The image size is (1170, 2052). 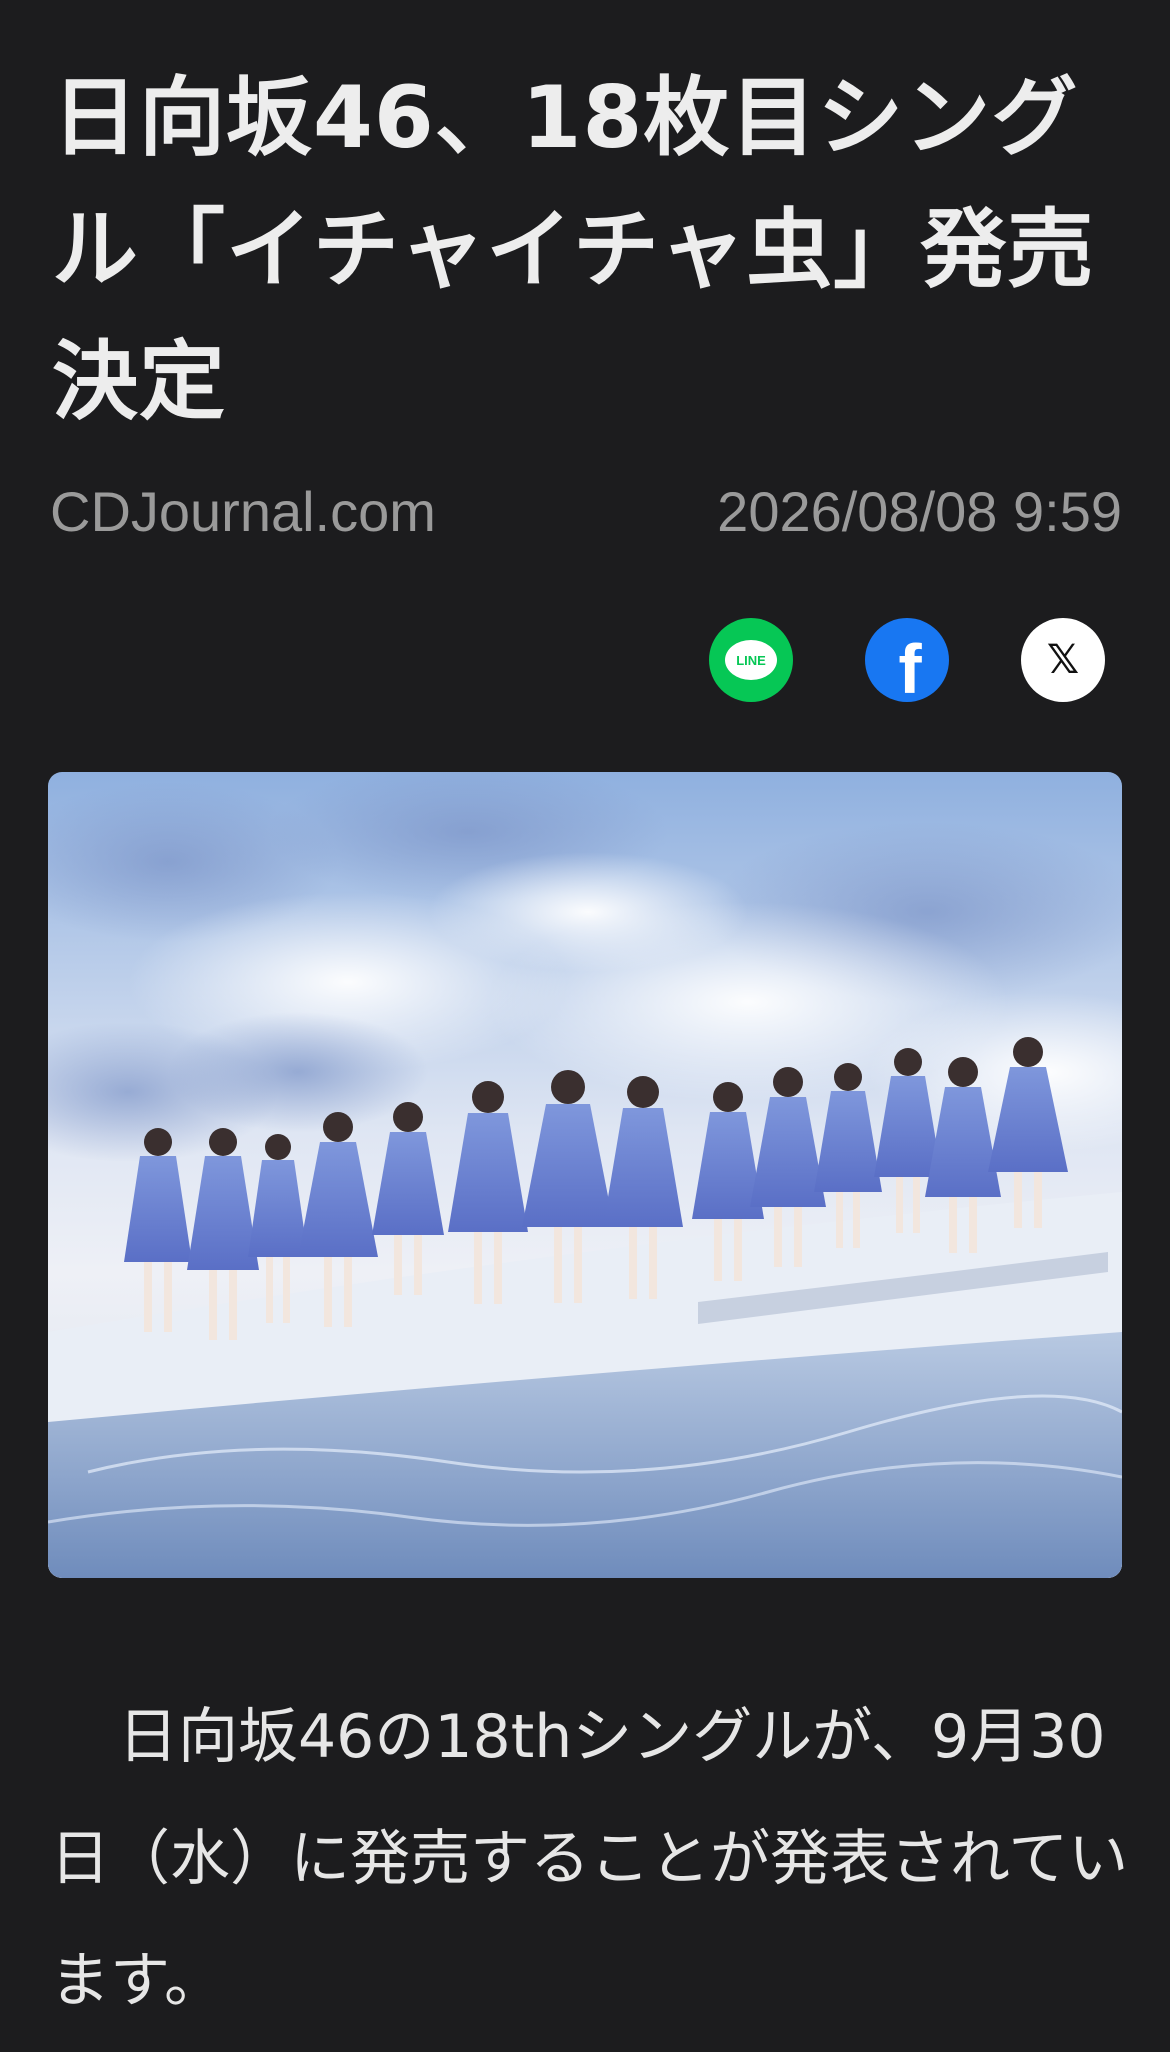 What do you see at coordinates (910, 666) in the screenshot?
I see `facebook-icon: f` at bounding box center [910, 666].